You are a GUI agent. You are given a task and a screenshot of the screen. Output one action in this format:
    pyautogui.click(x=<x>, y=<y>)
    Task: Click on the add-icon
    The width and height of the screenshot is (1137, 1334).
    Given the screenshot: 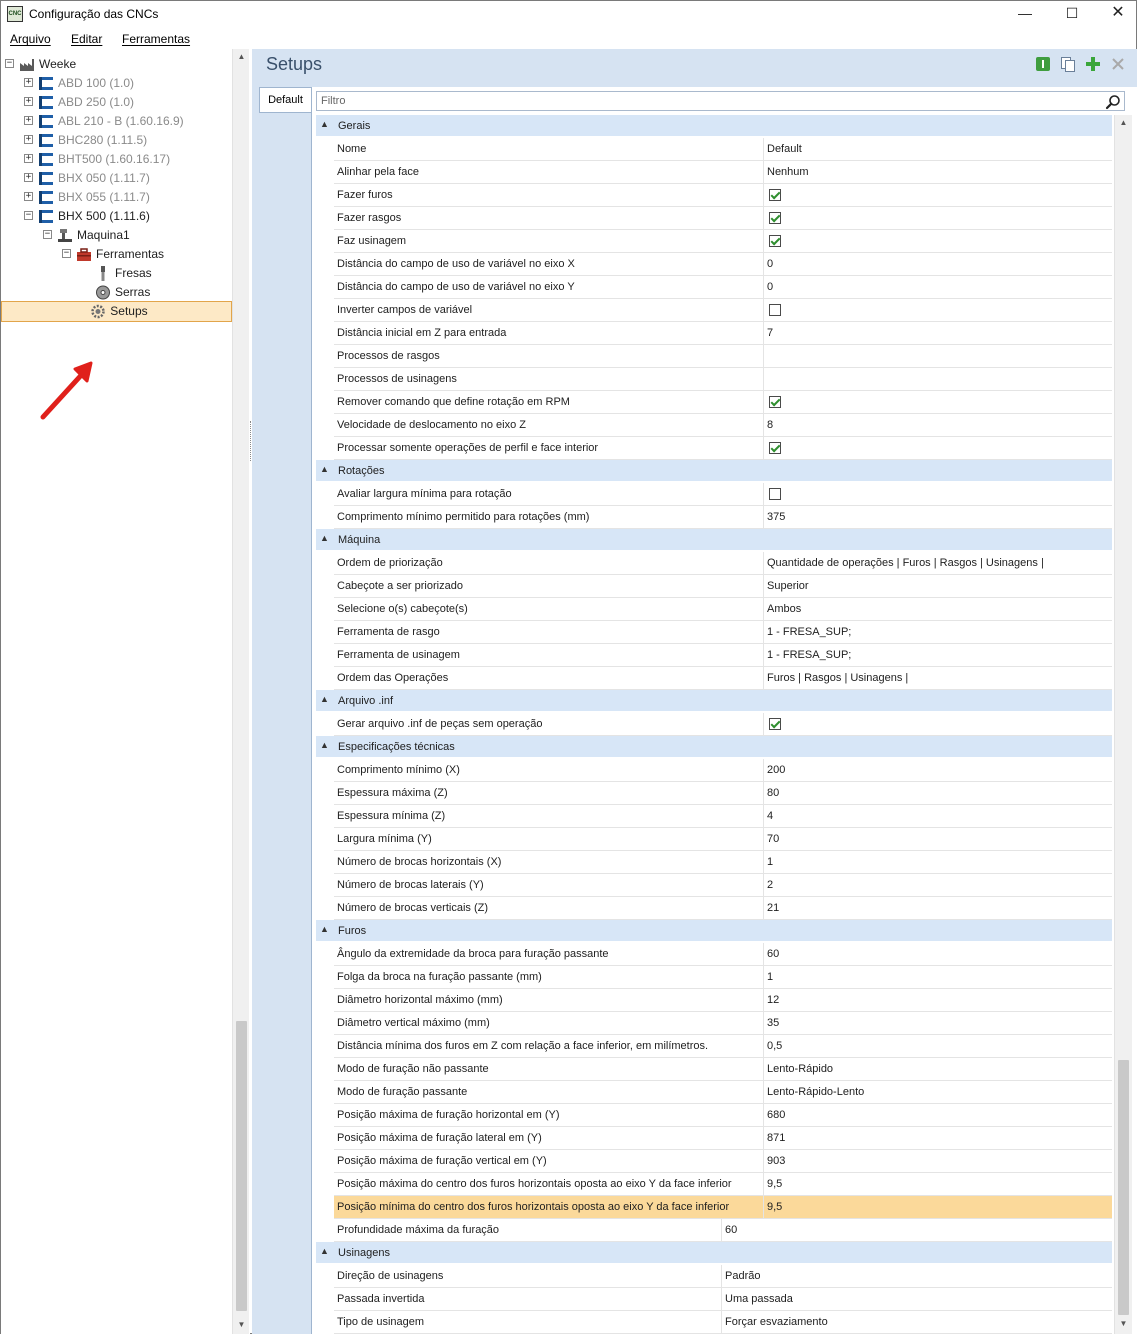 What is the action you would take?
    pyautogui.click(x=1093, y=64)
    